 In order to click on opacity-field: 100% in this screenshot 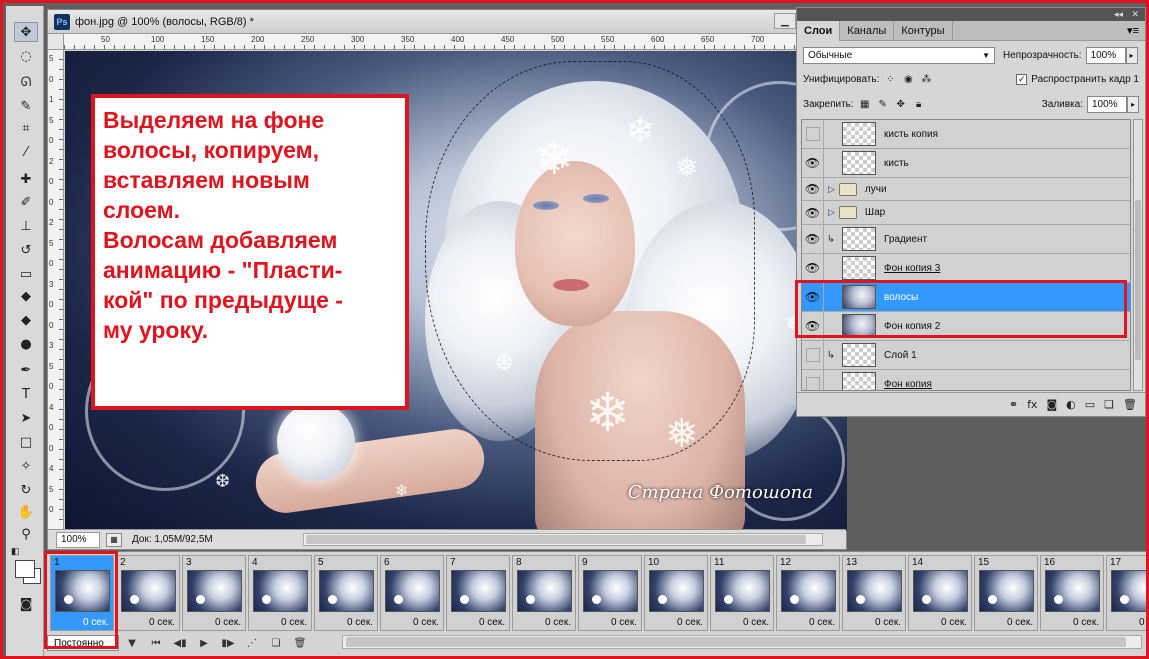, I will do `click(1105, 55)`.